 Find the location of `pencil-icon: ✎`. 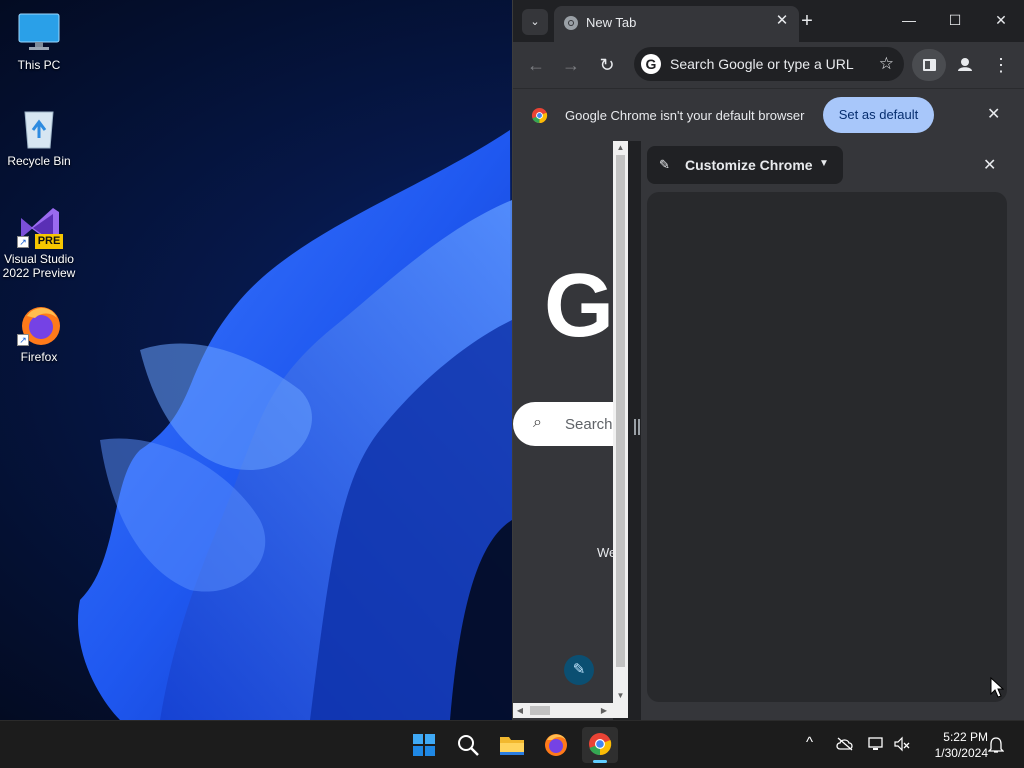

pencil-icon: ✎ is located at coordinates (664, 164).